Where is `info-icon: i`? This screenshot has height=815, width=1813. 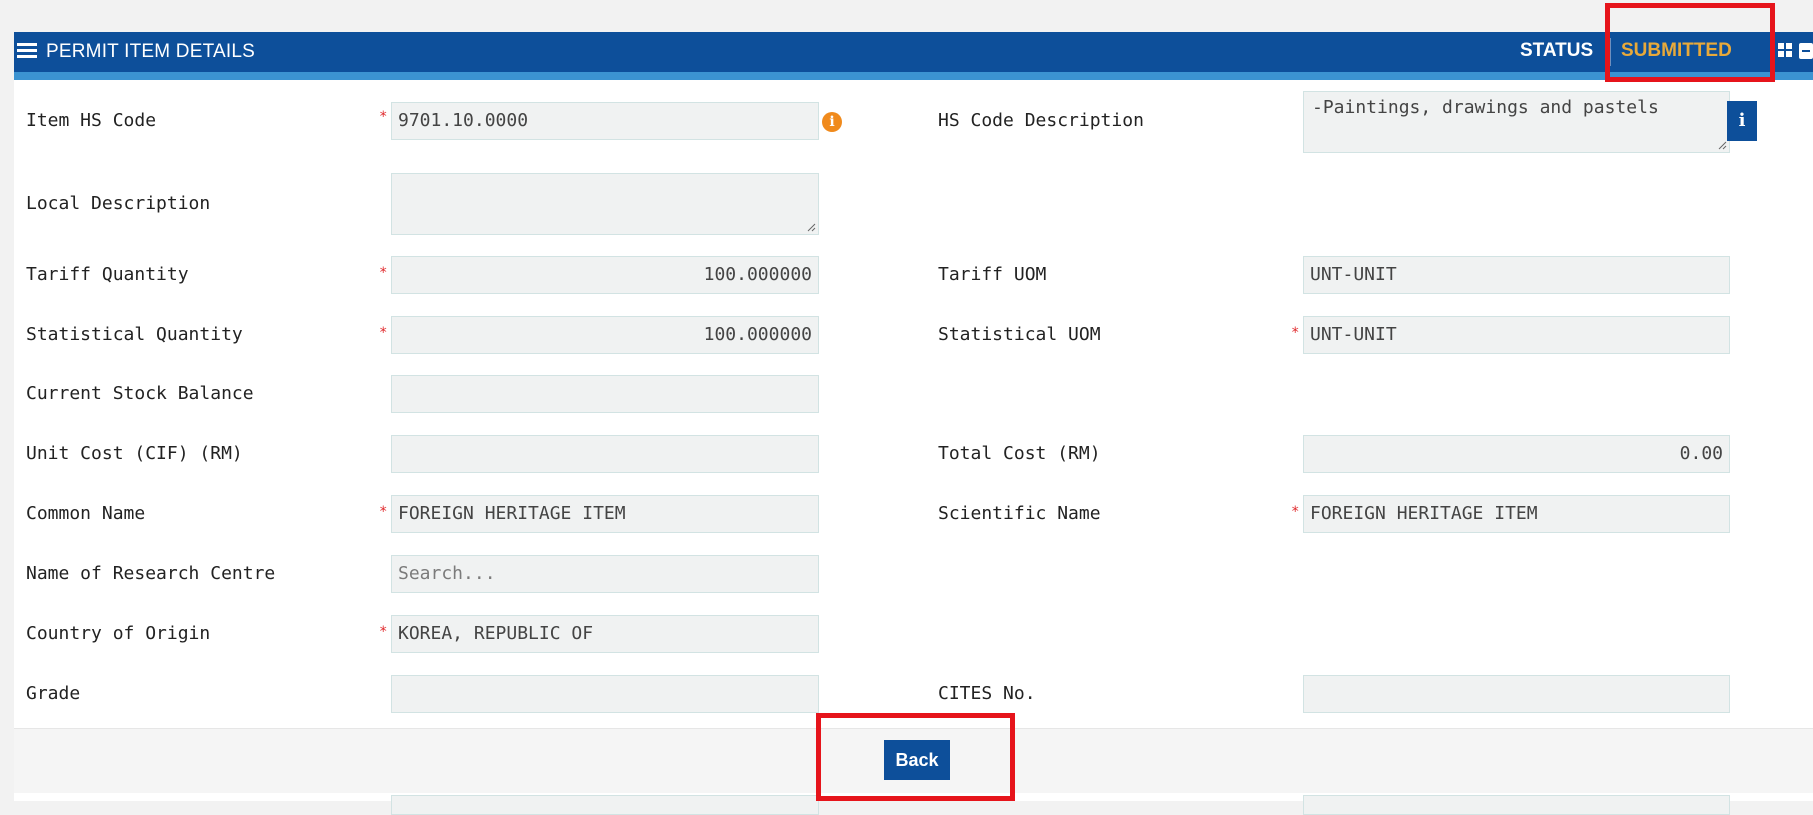 info-icon: i is located at coordinates (1742, 121).